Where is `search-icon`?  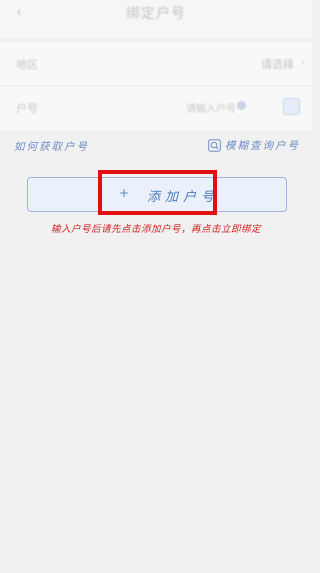 search-icon is located at coordinates (214, 145).